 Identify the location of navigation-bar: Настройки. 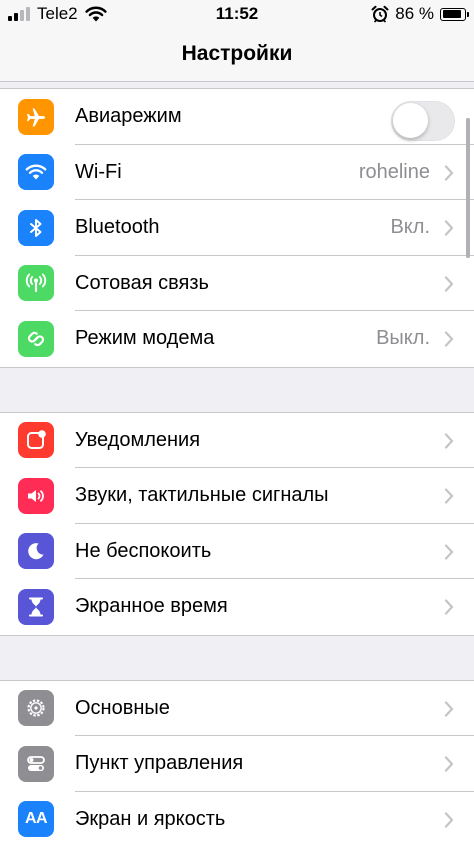
(237, 56).